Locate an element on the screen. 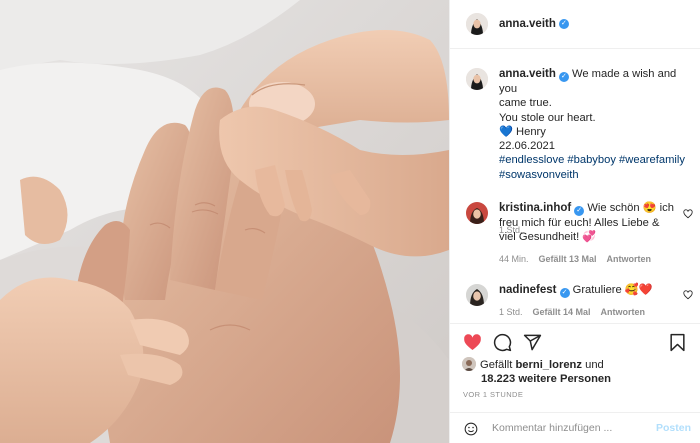 This screenshot has width=700, height=443. caption-text: 22.06.2021 is located at coordinates (527, 146).